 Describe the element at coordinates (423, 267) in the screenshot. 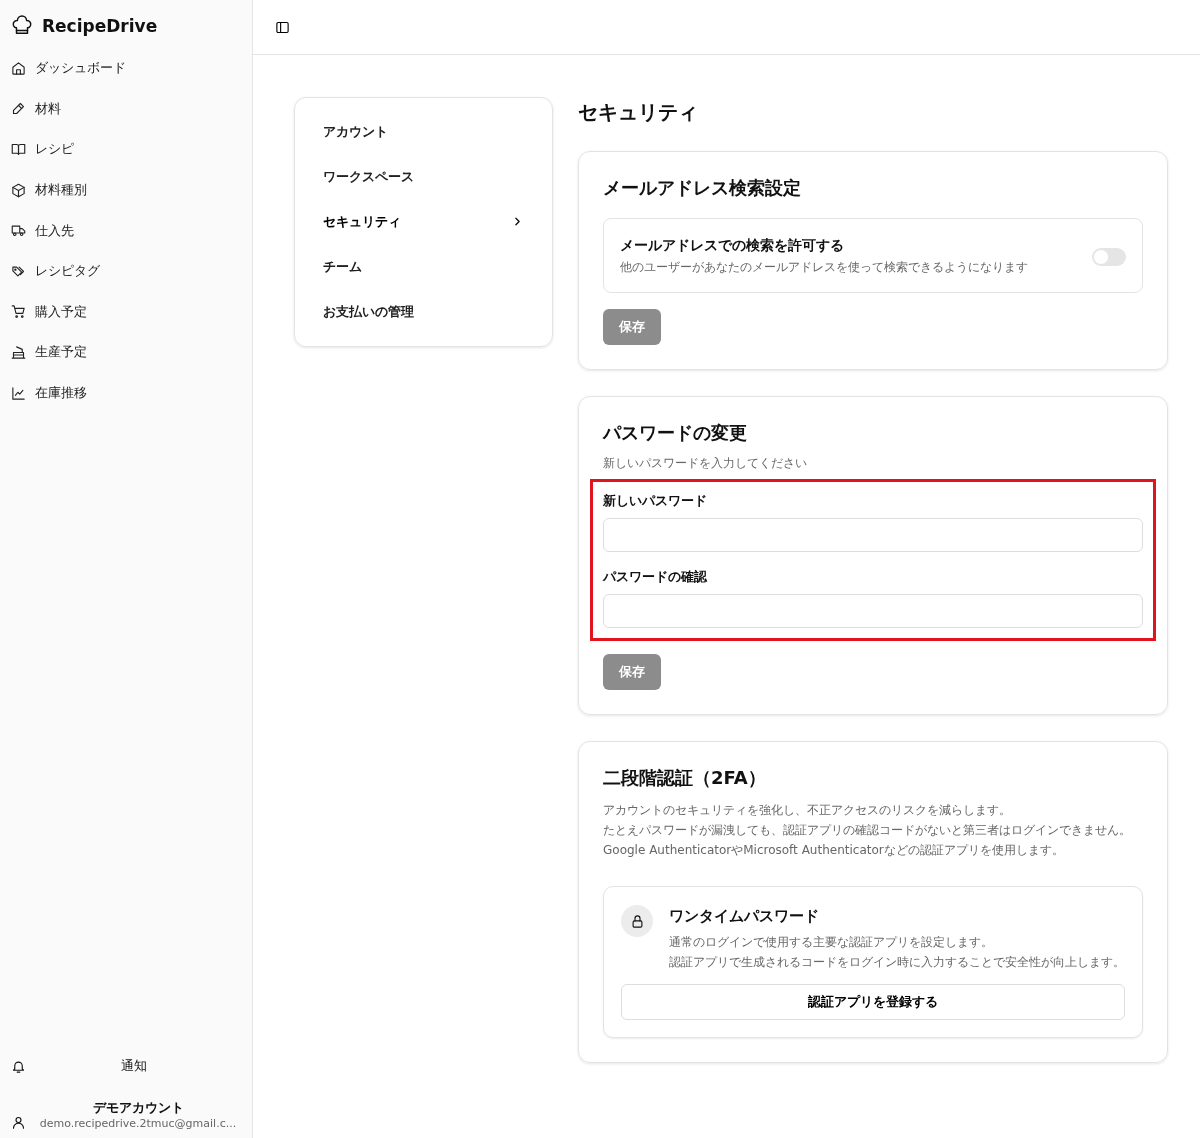

I see `settings-menu-item: チーム` at that location.